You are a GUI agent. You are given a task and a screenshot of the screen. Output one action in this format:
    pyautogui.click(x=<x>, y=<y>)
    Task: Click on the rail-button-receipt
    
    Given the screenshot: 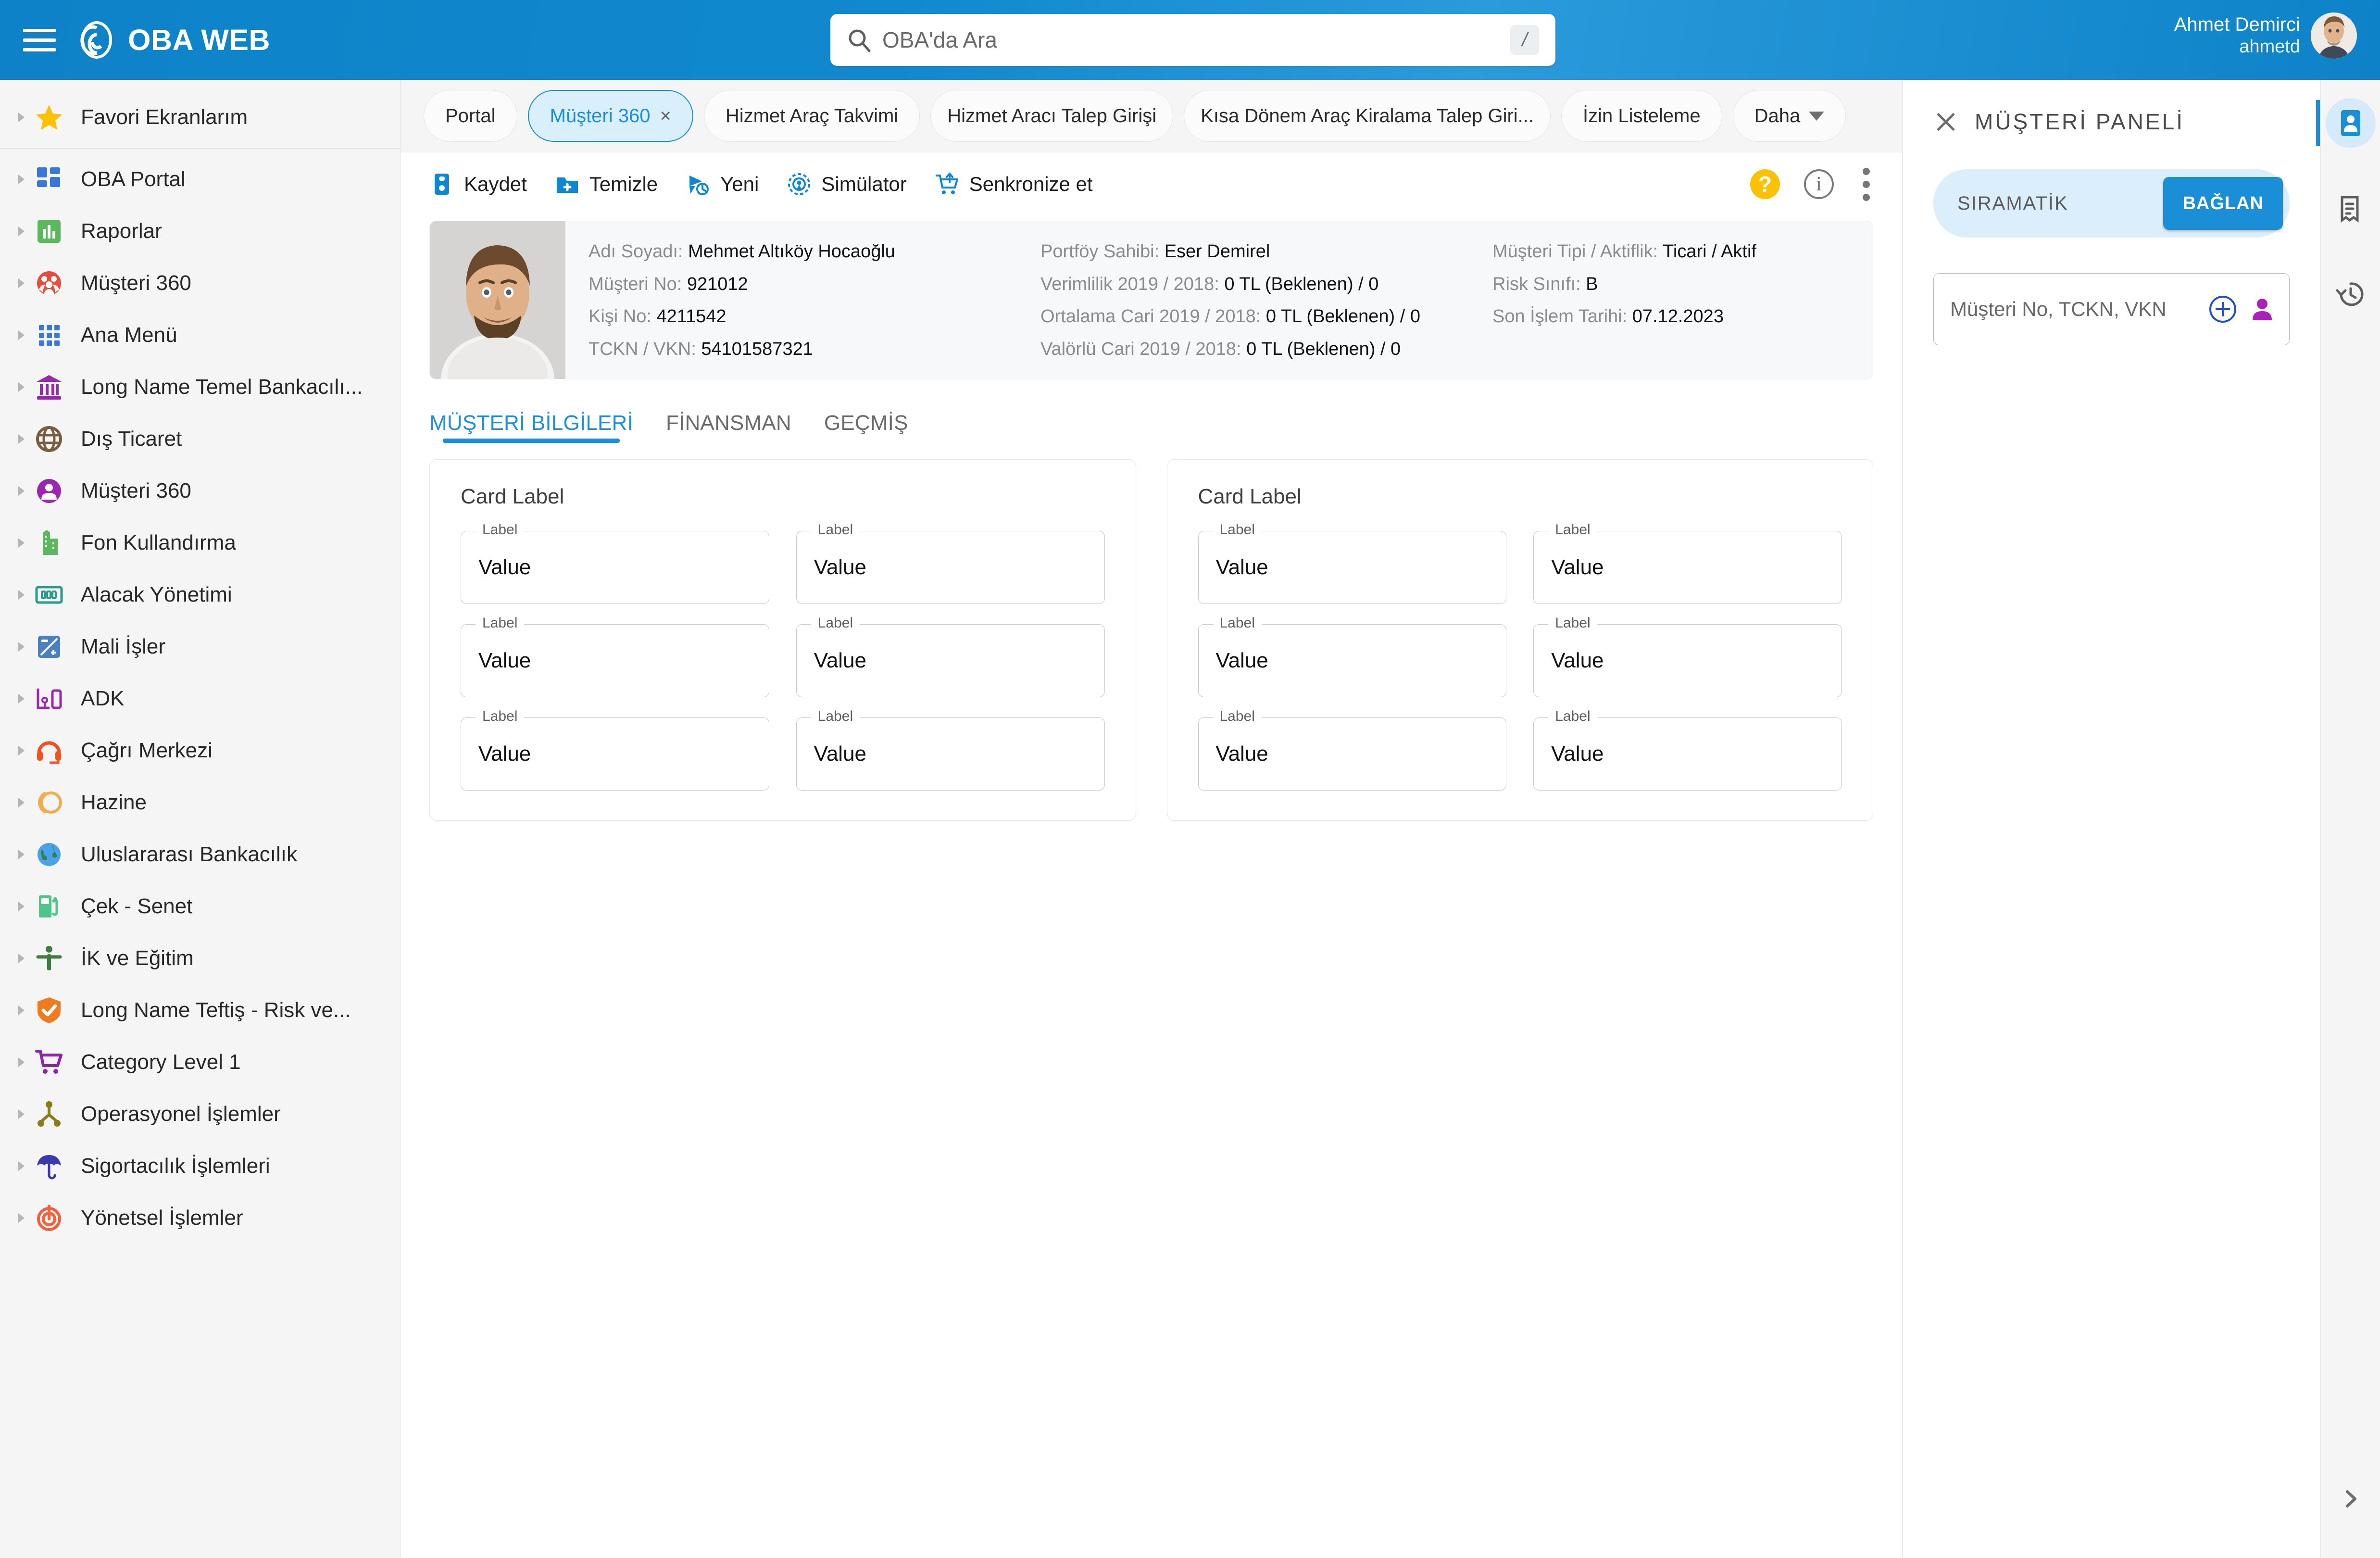 What is the action you would take?
    pyautogui.click(x=2351, y=209)
    